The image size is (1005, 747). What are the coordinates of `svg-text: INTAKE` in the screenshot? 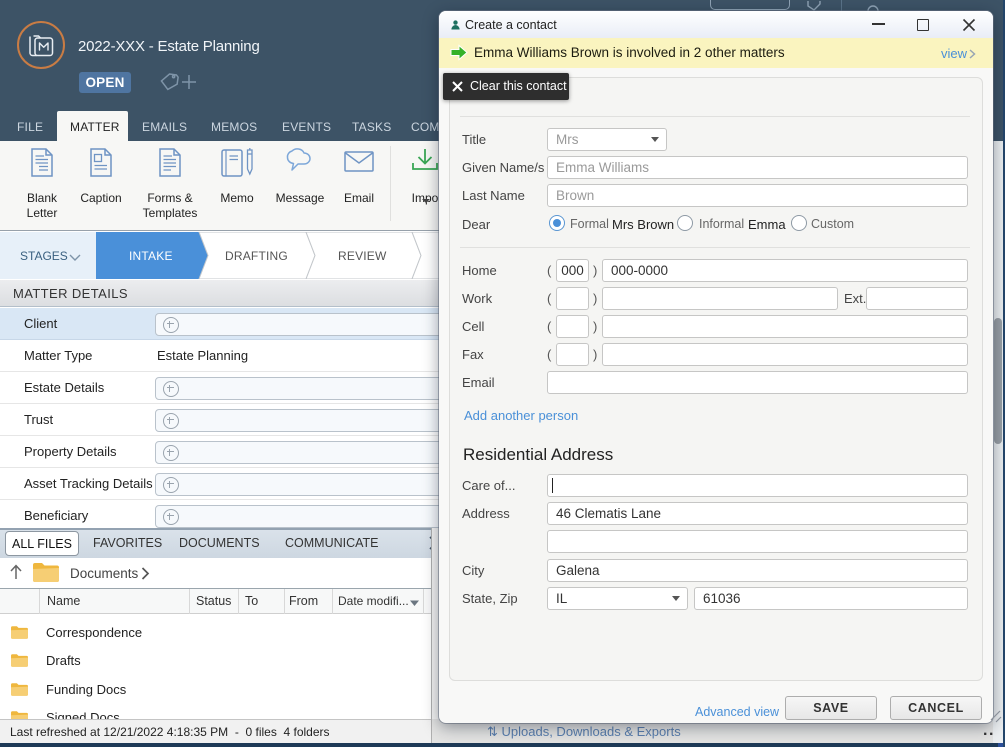 It's located at (151, 256).